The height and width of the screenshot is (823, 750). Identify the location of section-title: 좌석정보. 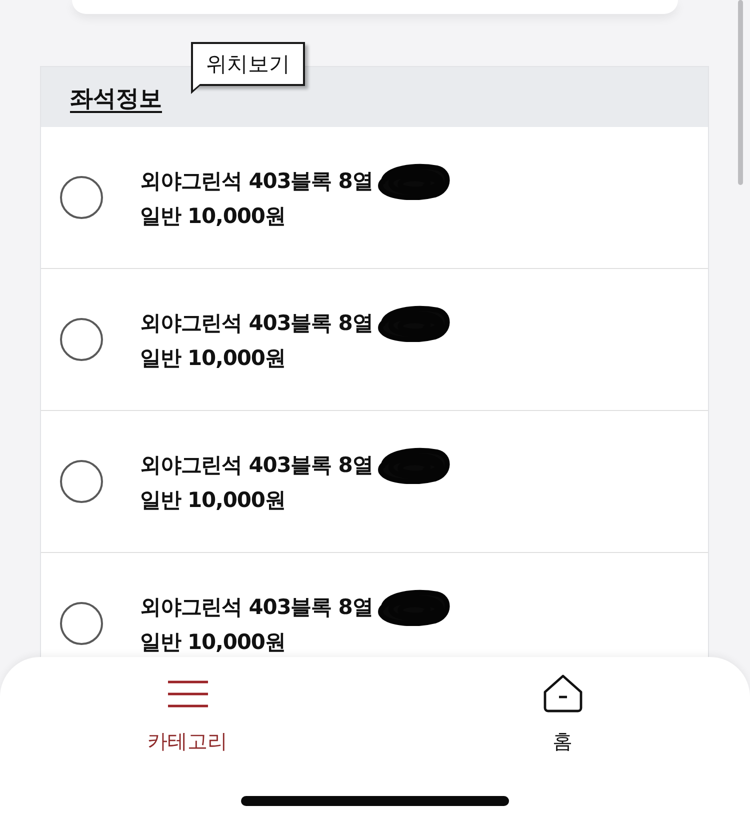
(116, 99).